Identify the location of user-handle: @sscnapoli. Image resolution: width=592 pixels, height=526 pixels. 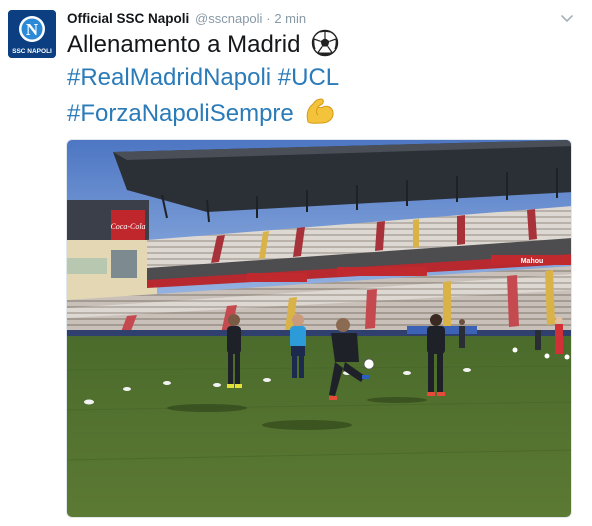
(228, 18).